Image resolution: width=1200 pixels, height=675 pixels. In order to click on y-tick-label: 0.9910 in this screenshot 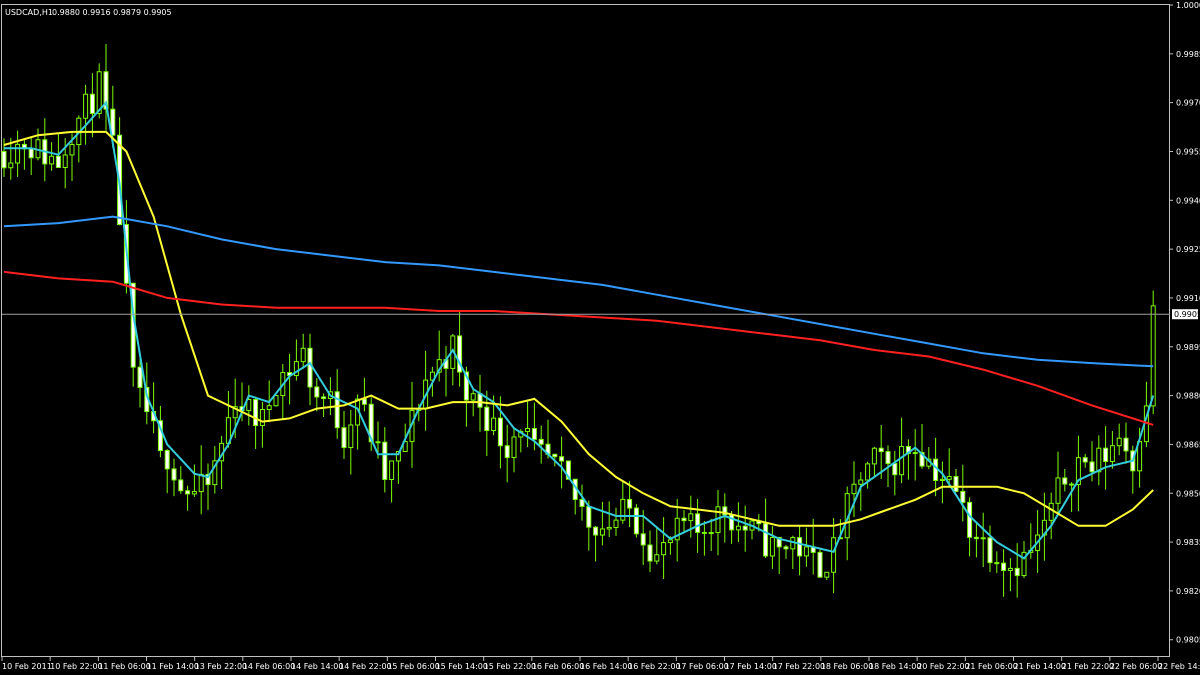, I will do `click(1188, 298)`.